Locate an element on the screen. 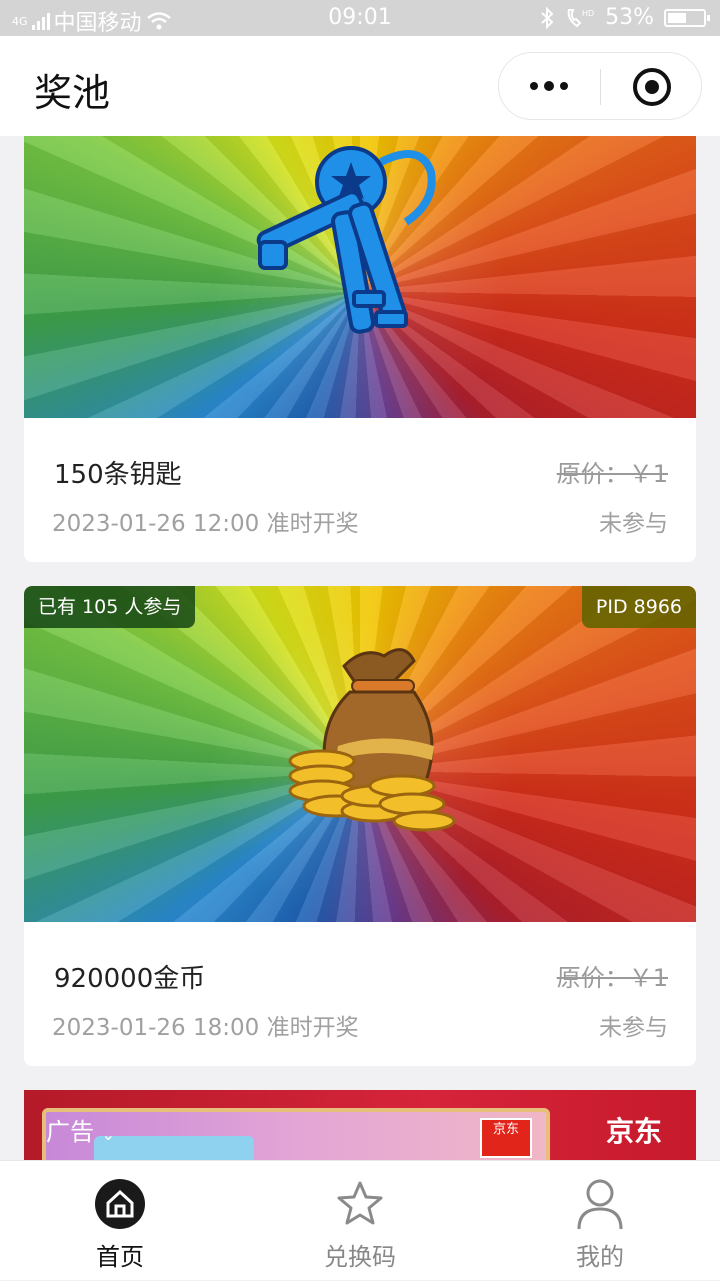  tab-mine: 我的 is located at coordinates (600, 1221).